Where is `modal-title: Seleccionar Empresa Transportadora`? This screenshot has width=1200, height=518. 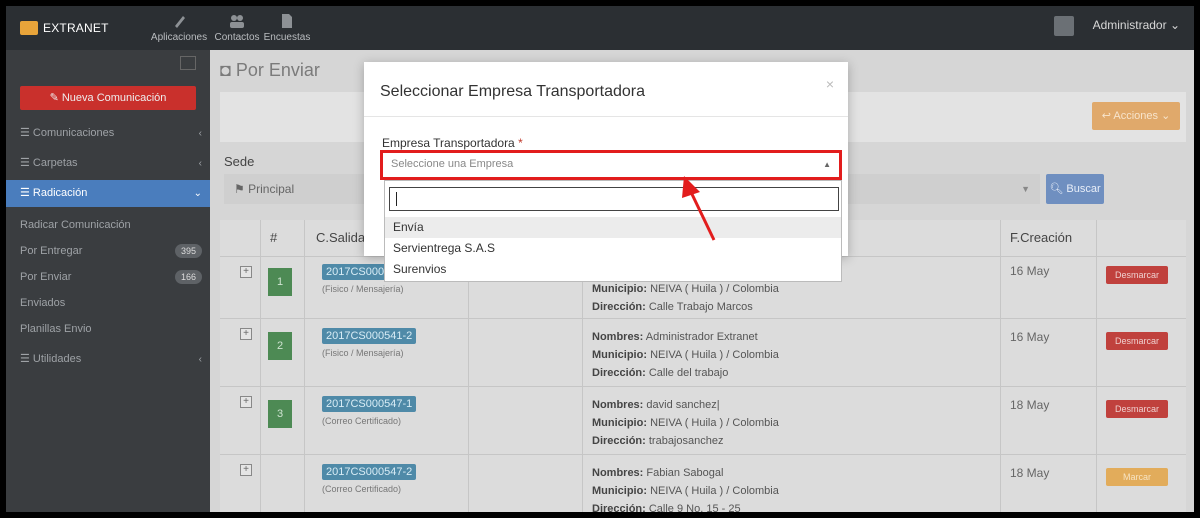 modal-title: Seleccionar Empresa Transportadora is located at coordinates (513, 91).